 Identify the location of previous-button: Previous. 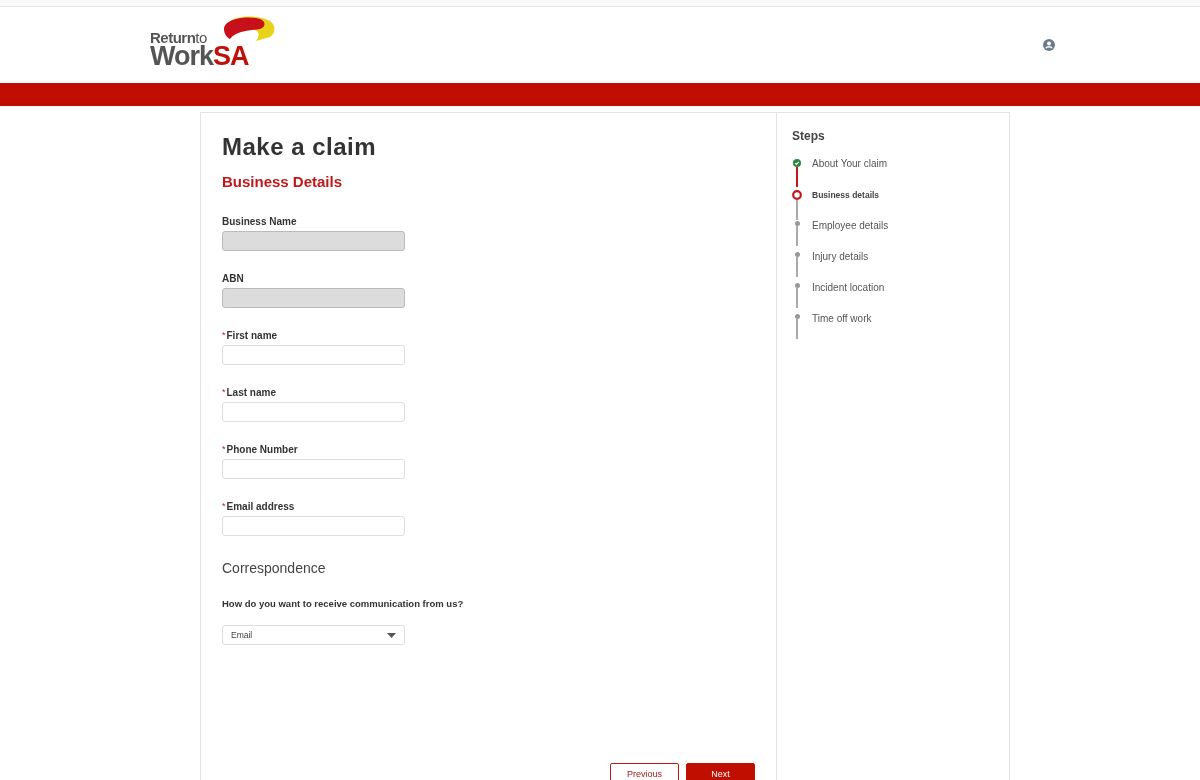
(644, 771).